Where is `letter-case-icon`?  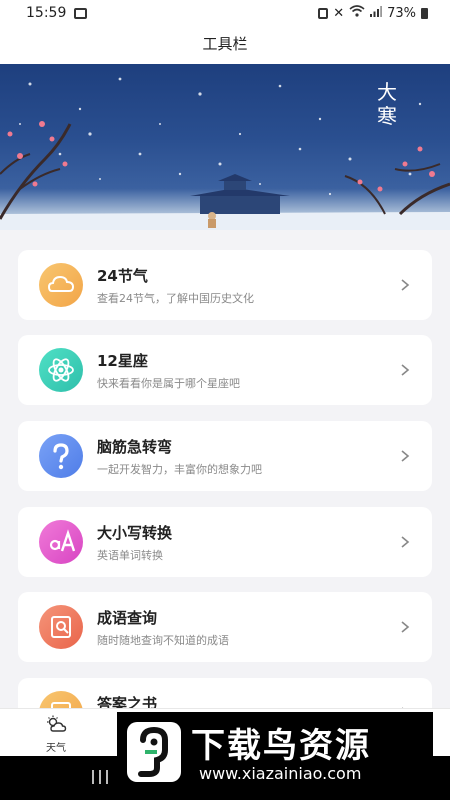 letter-case-icon is located at coordinates (61, 542).